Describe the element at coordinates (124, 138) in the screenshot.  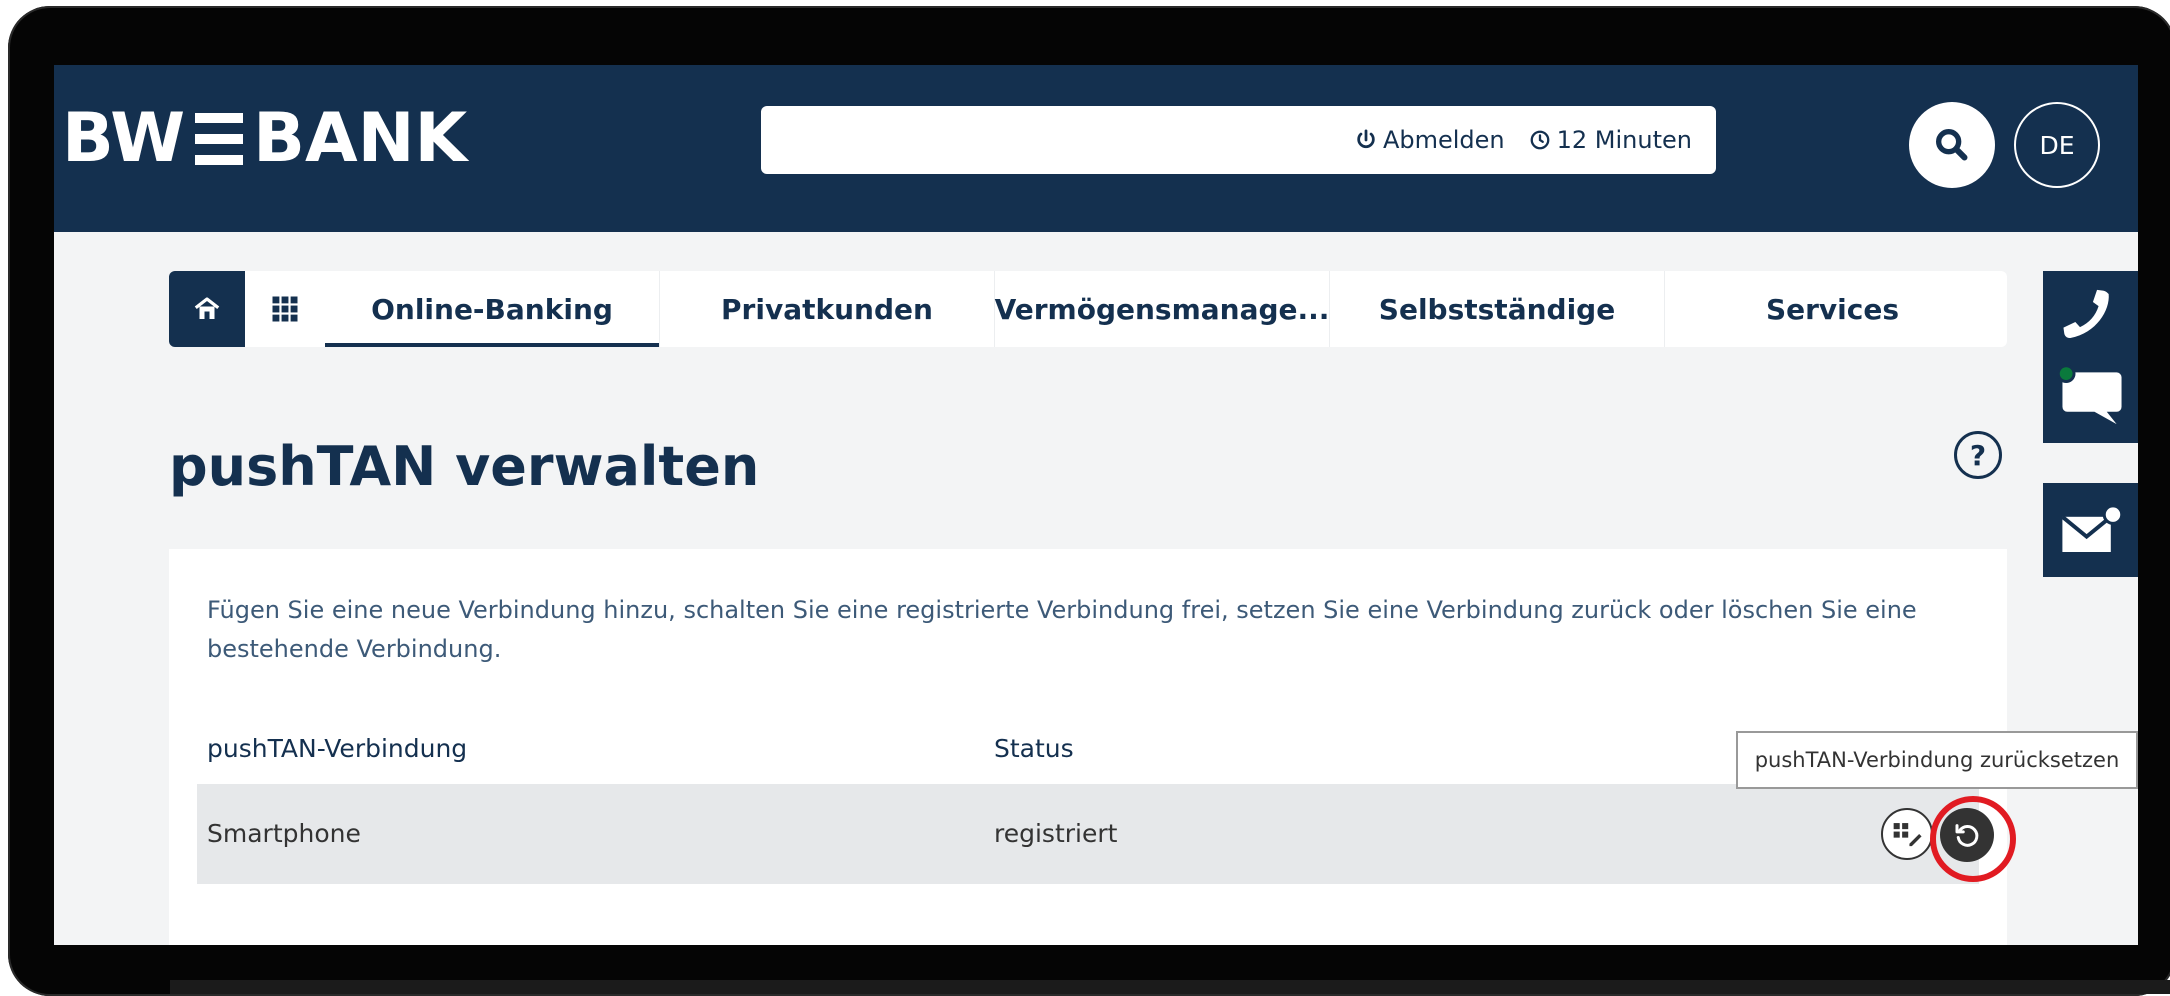
I see `logo-left-text: BW` at that location.